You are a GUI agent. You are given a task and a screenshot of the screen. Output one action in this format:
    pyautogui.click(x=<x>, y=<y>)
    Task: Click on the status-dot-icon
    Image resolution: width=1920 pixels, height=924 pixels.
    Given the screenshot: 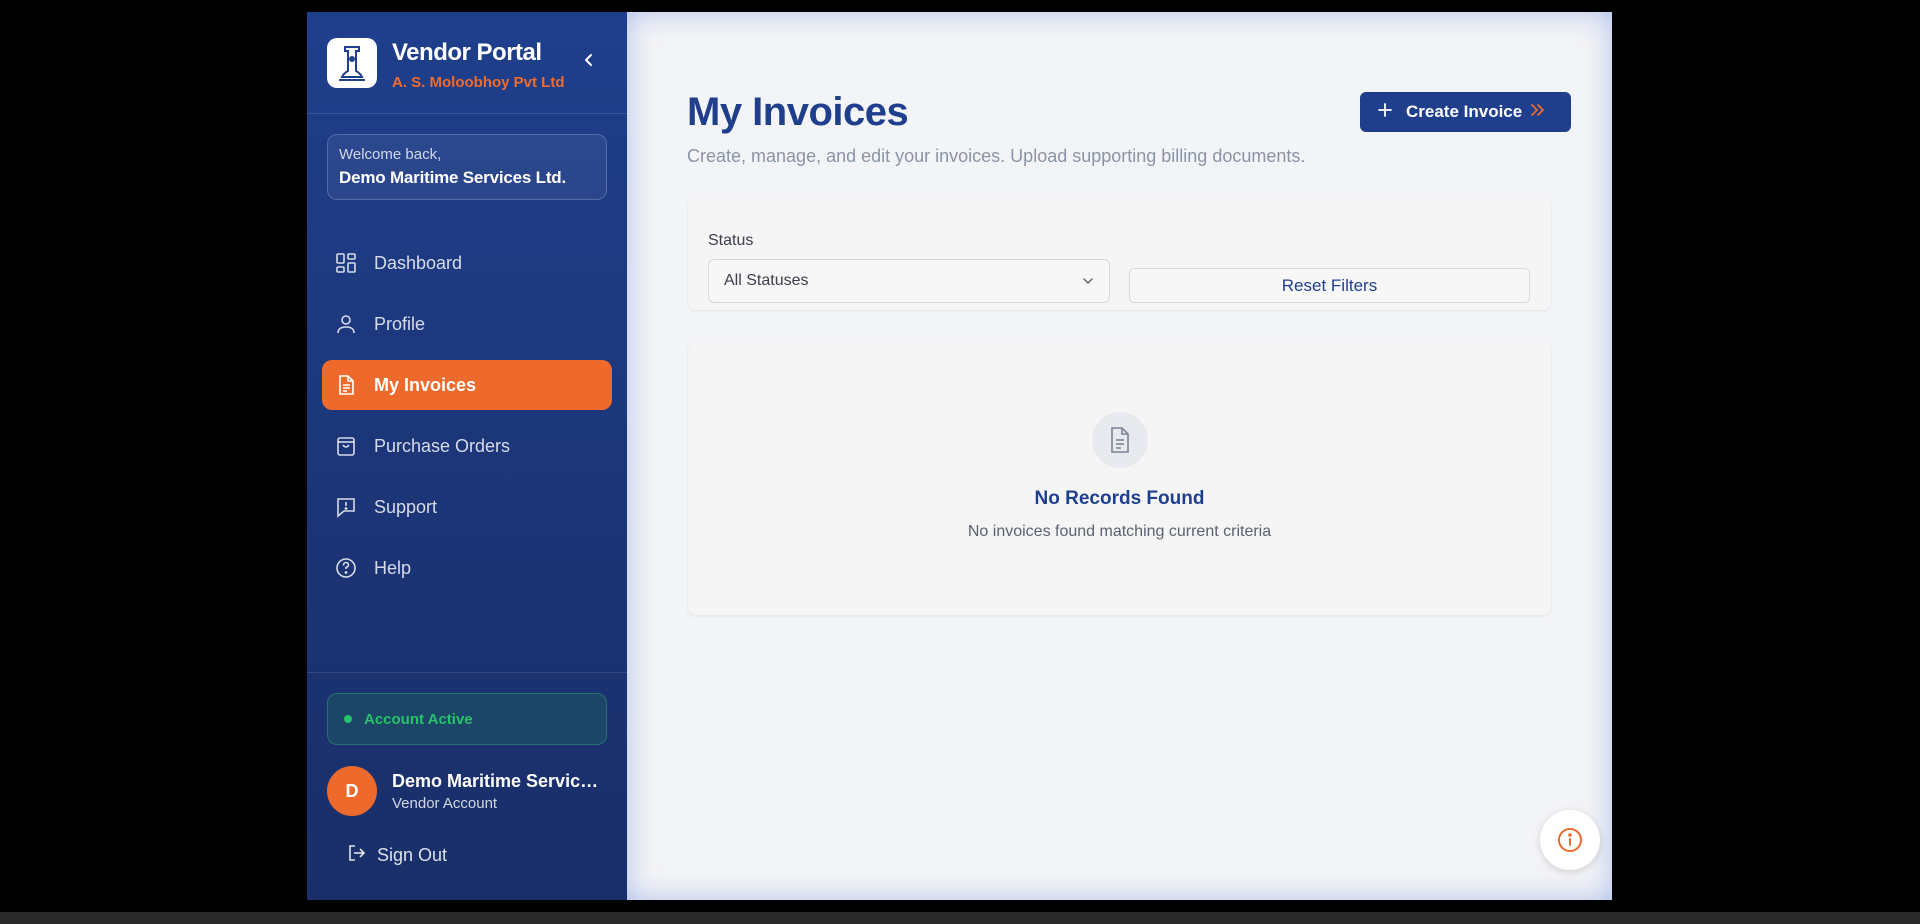 What is the action you would take?
    pyautogui.click(x=348, y=719)
    